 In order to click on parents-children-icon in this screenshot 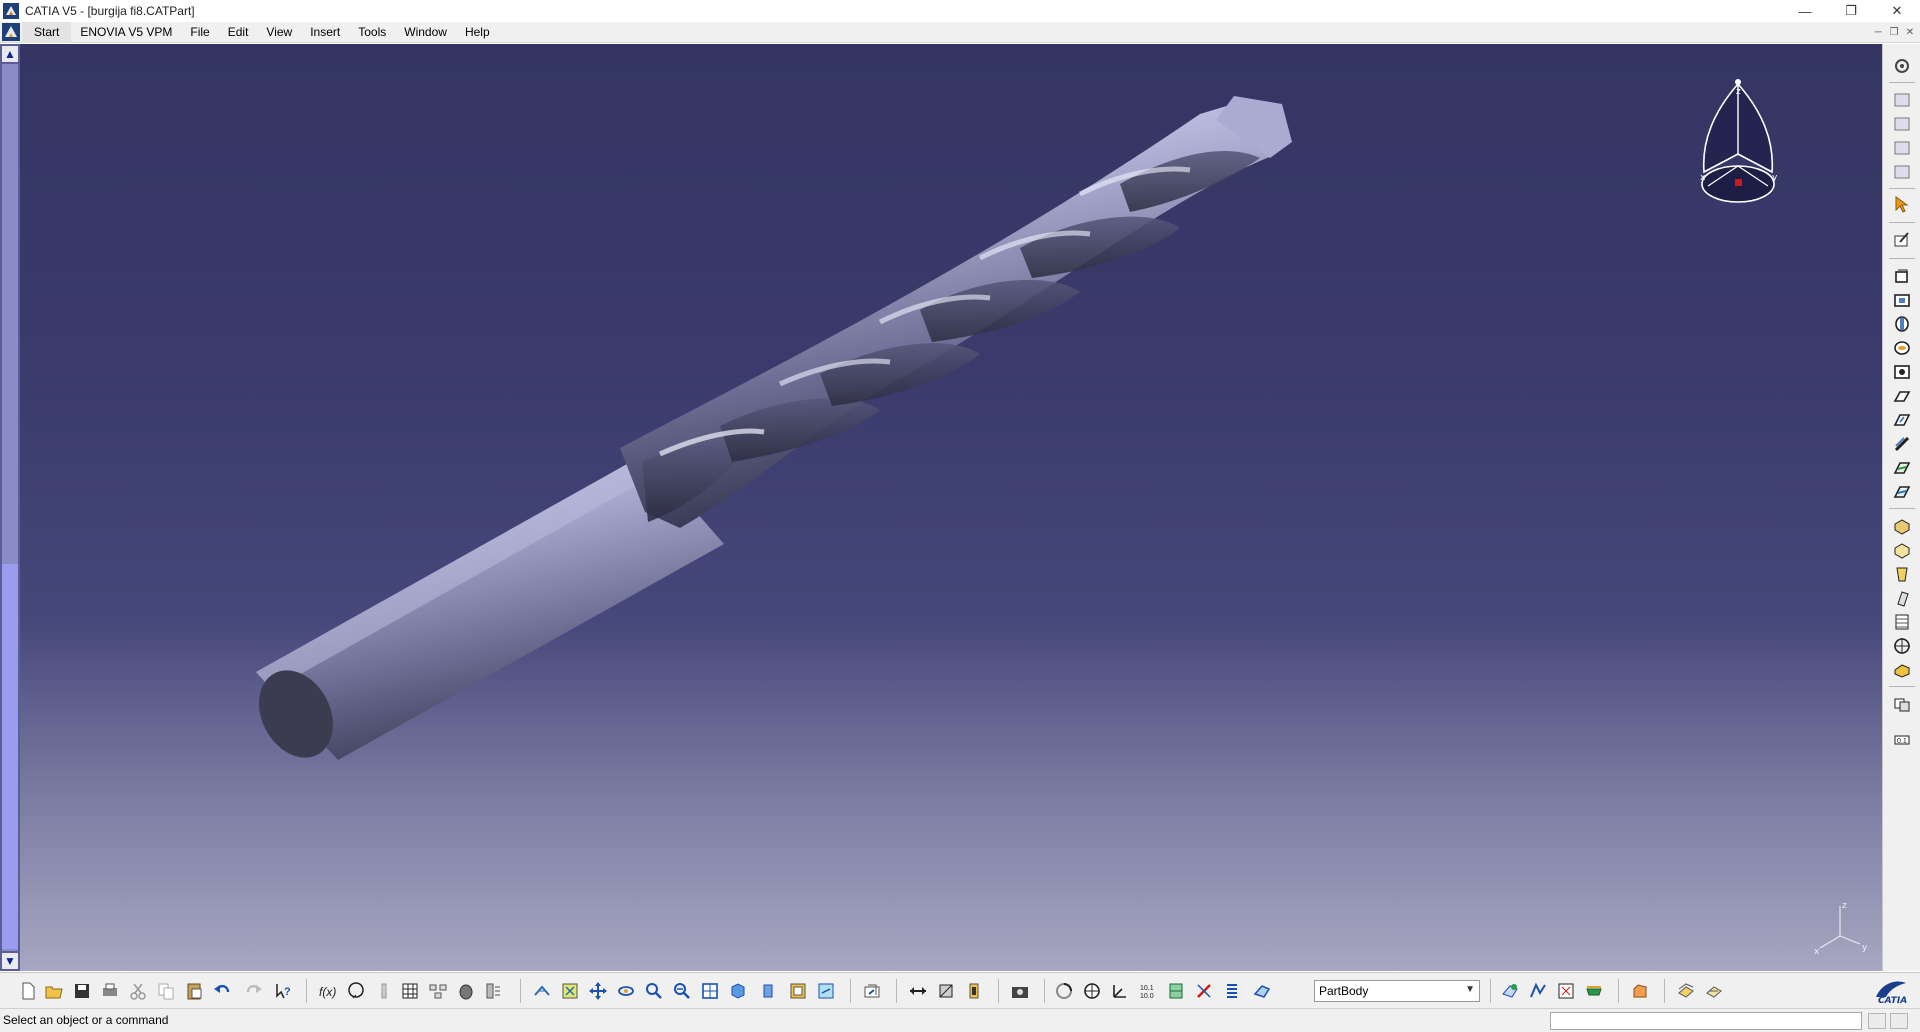, I will do `click(1566, 991)`.